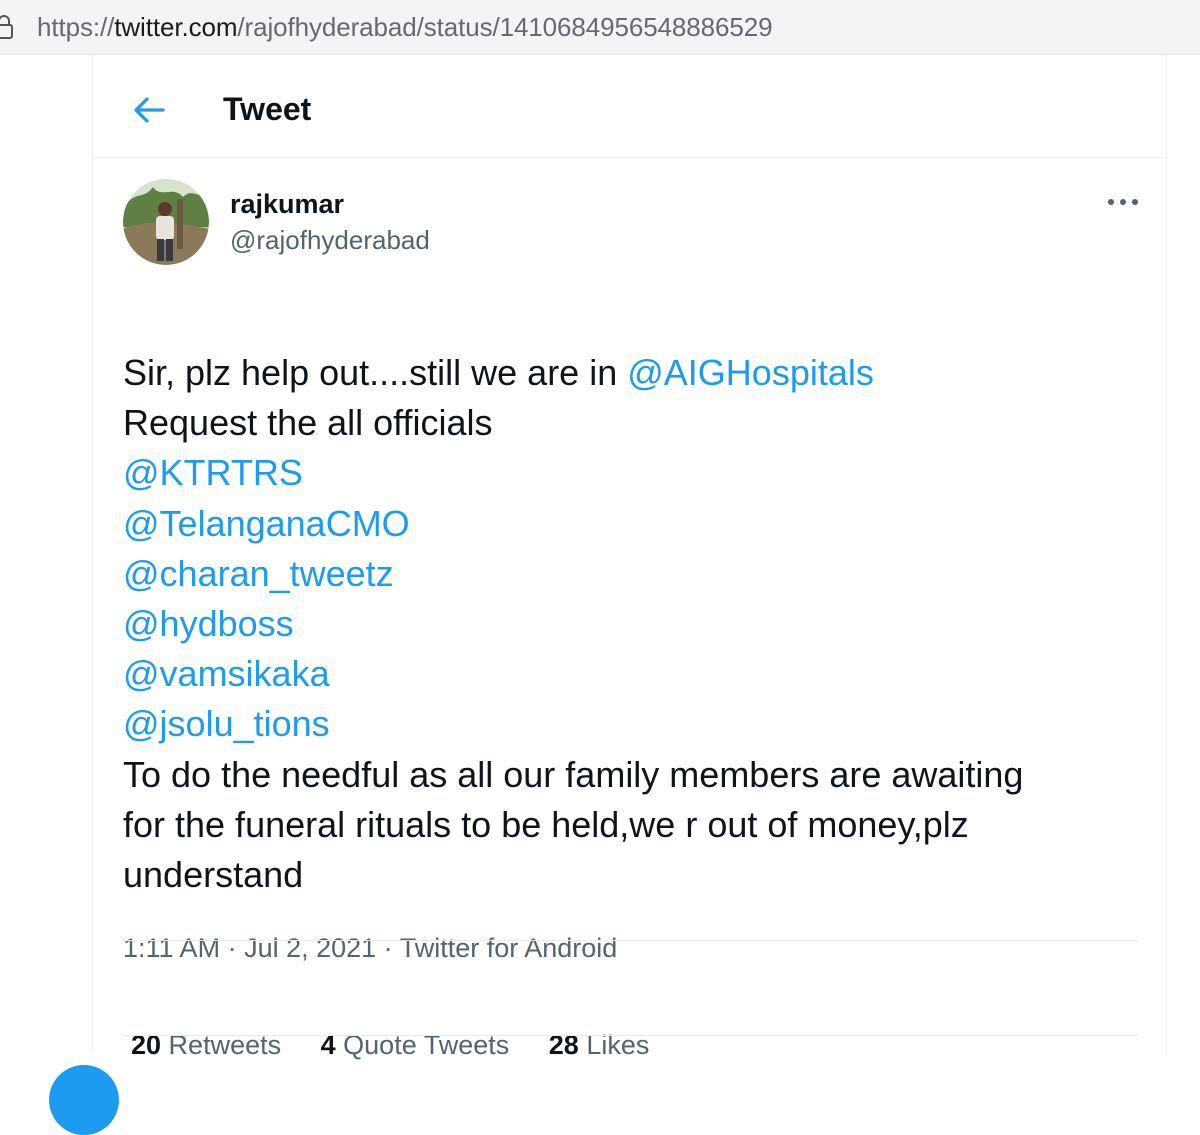 The width and height of the screenshot is (1200, 1135). What do you see at coordinates (287, 204) in the screenshot?
I see `author-name: rajkumar` at bounding box center [287, 204].